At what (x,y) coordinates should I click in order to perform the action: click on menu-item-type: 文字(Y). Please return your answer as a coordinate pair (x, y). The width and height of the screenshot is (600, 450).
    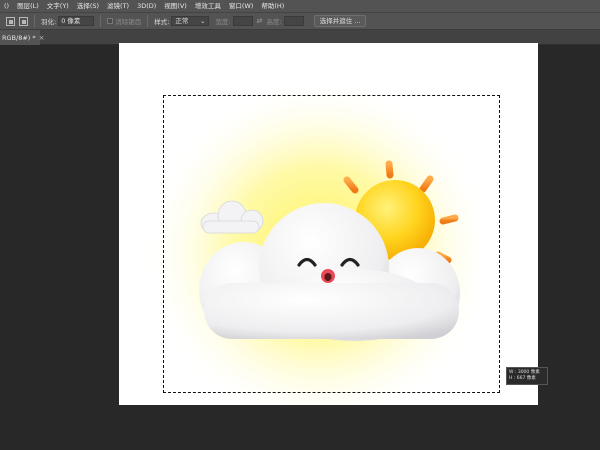
    Looking at the image, I should click on (58, 6).